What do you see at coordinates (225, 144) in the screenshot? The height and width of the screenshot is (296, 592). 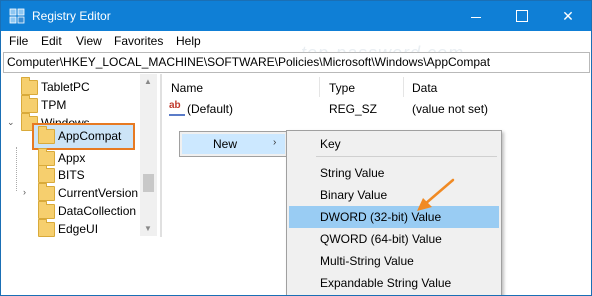 I see `context-menu-new-label: New` at bounding box center [225, 144].